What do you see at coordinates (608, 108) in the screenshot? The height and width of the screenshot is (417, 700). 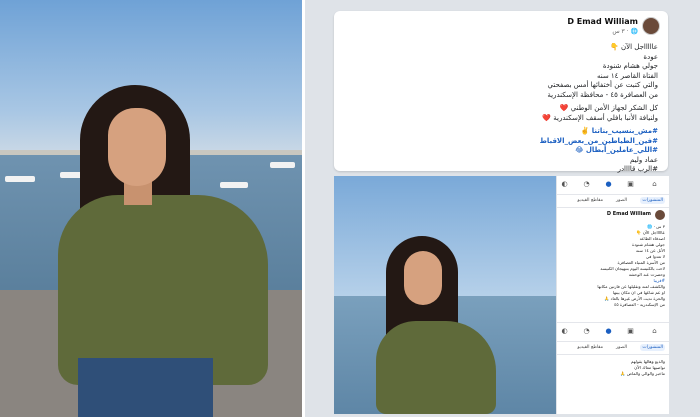 I see `post-line: كل الشكر لجهاز الأمن الوطني ❤️` at bounding box center [608, 108].